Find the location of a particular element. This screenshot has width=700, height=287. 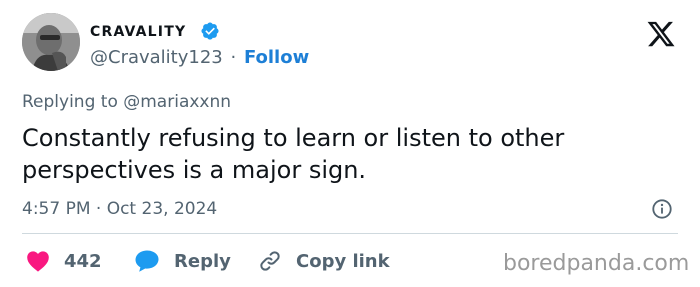

reply-mention-link: @mariaxxnn is located at coordinates (177, 102).